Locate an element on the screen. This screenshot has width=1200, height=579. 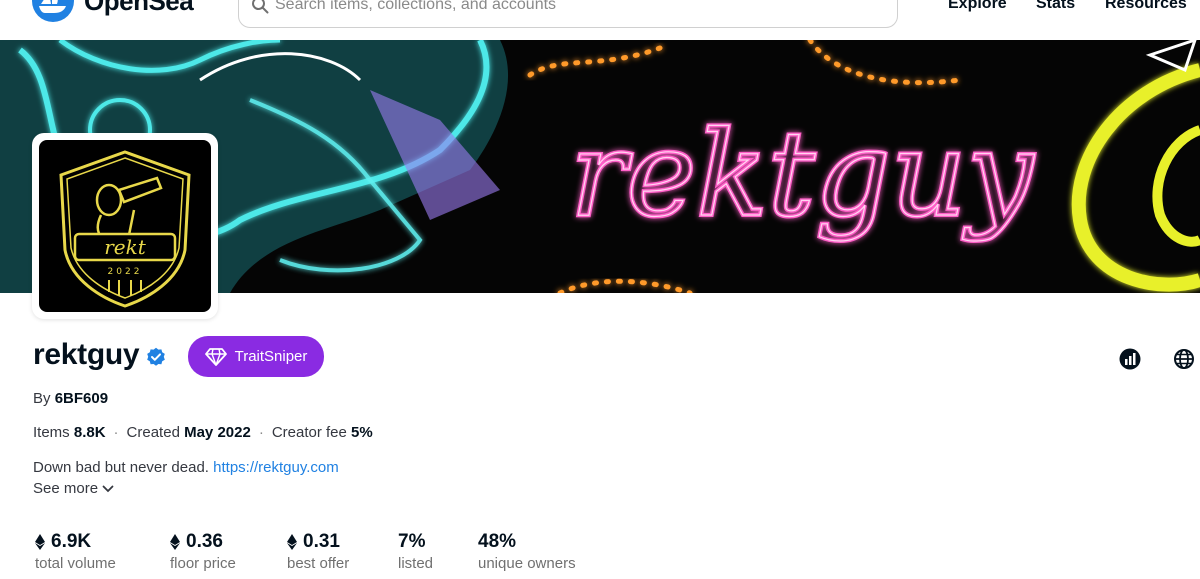
stat-total-volume: 6.9K total volume is located at coordinates (75, 551).